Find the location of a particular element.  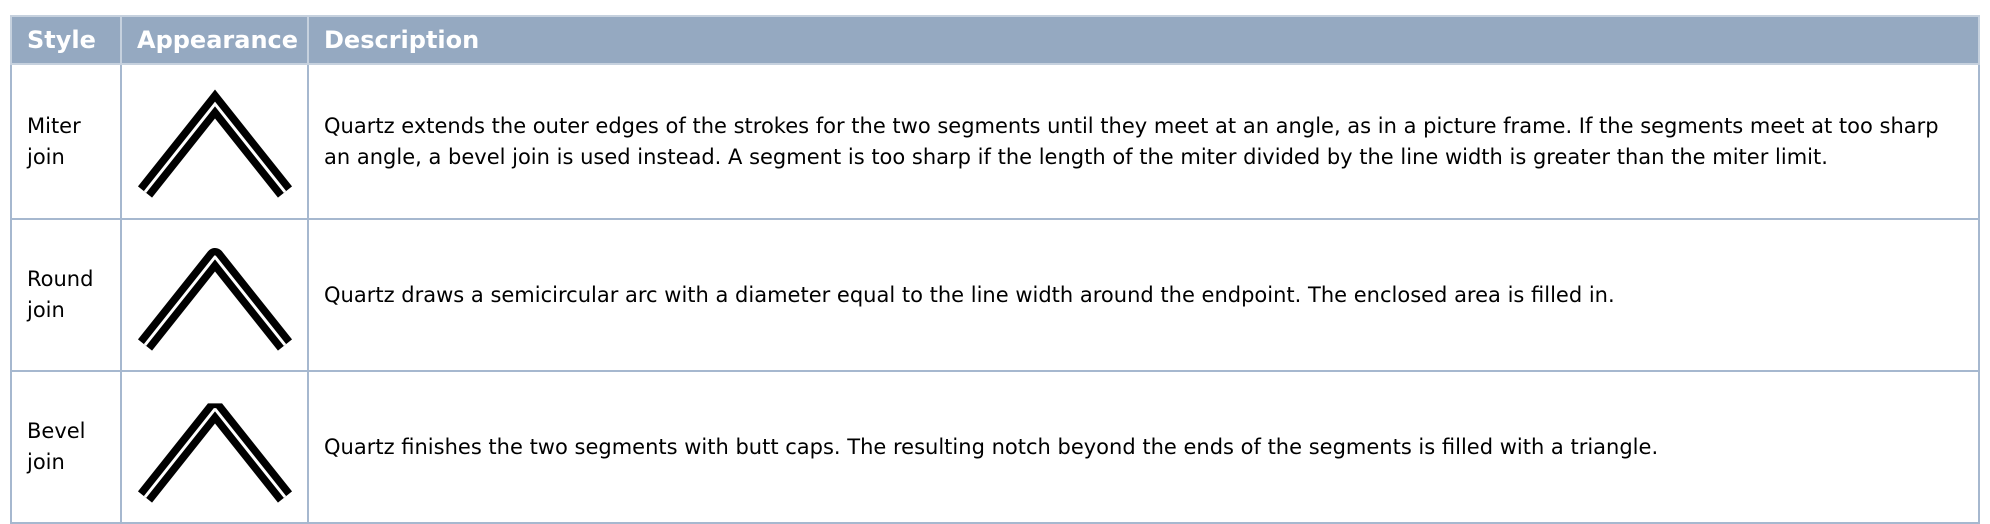

round-join-illustration is located at coordinates (214, 299).